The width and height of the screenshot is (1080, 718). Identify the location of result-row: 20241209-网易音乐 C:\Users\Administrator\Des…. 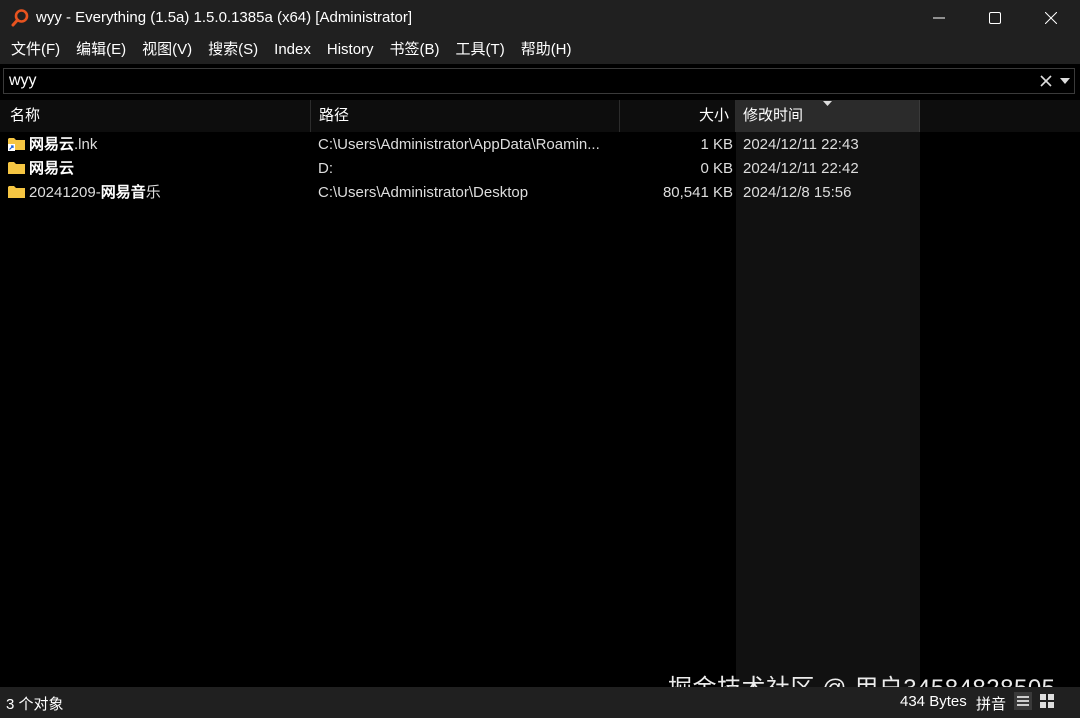
(540, 193).